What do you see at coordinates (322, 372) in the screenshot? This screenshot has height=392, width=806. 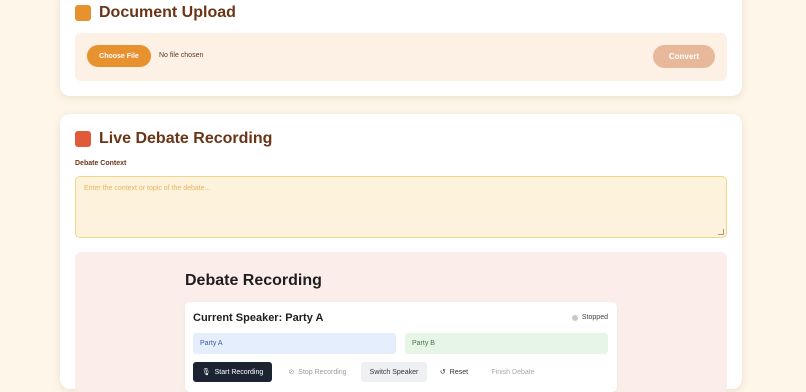 I see `stop-recording-label: Stop Recording` at bounding box center [322, 372].